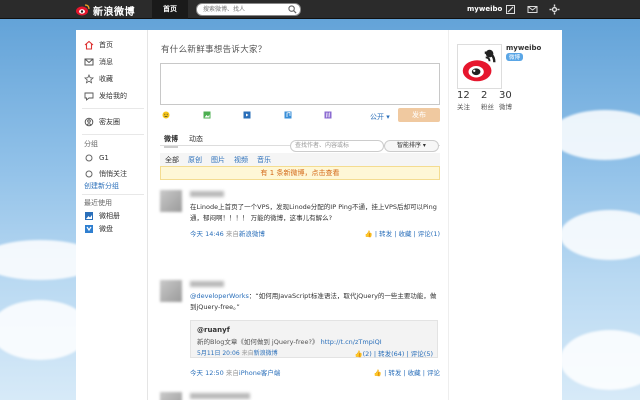  What do you see at coordinates (300, 159) in the screenshot?
I see `feed-subtabs: 全部 原创 图片 视频 音乐` at bounding box center [300, 159].